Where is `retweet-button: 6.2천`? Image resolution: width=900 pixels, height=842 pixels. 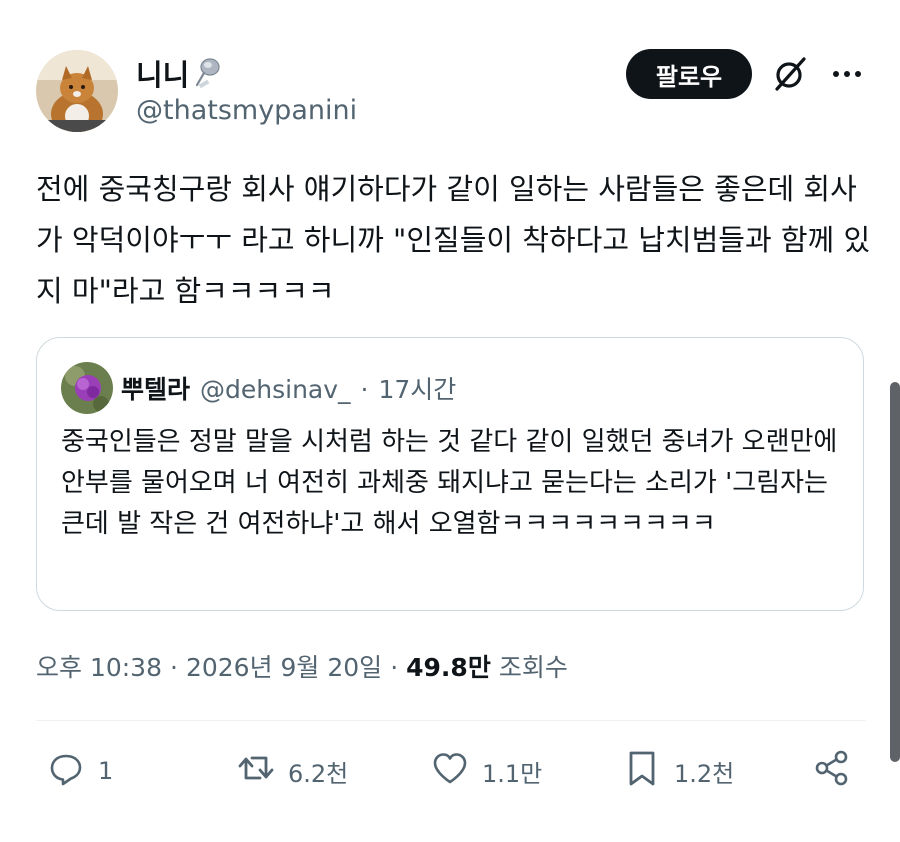
retweet-button: 6.2천 is located at coordinates (292, 771).